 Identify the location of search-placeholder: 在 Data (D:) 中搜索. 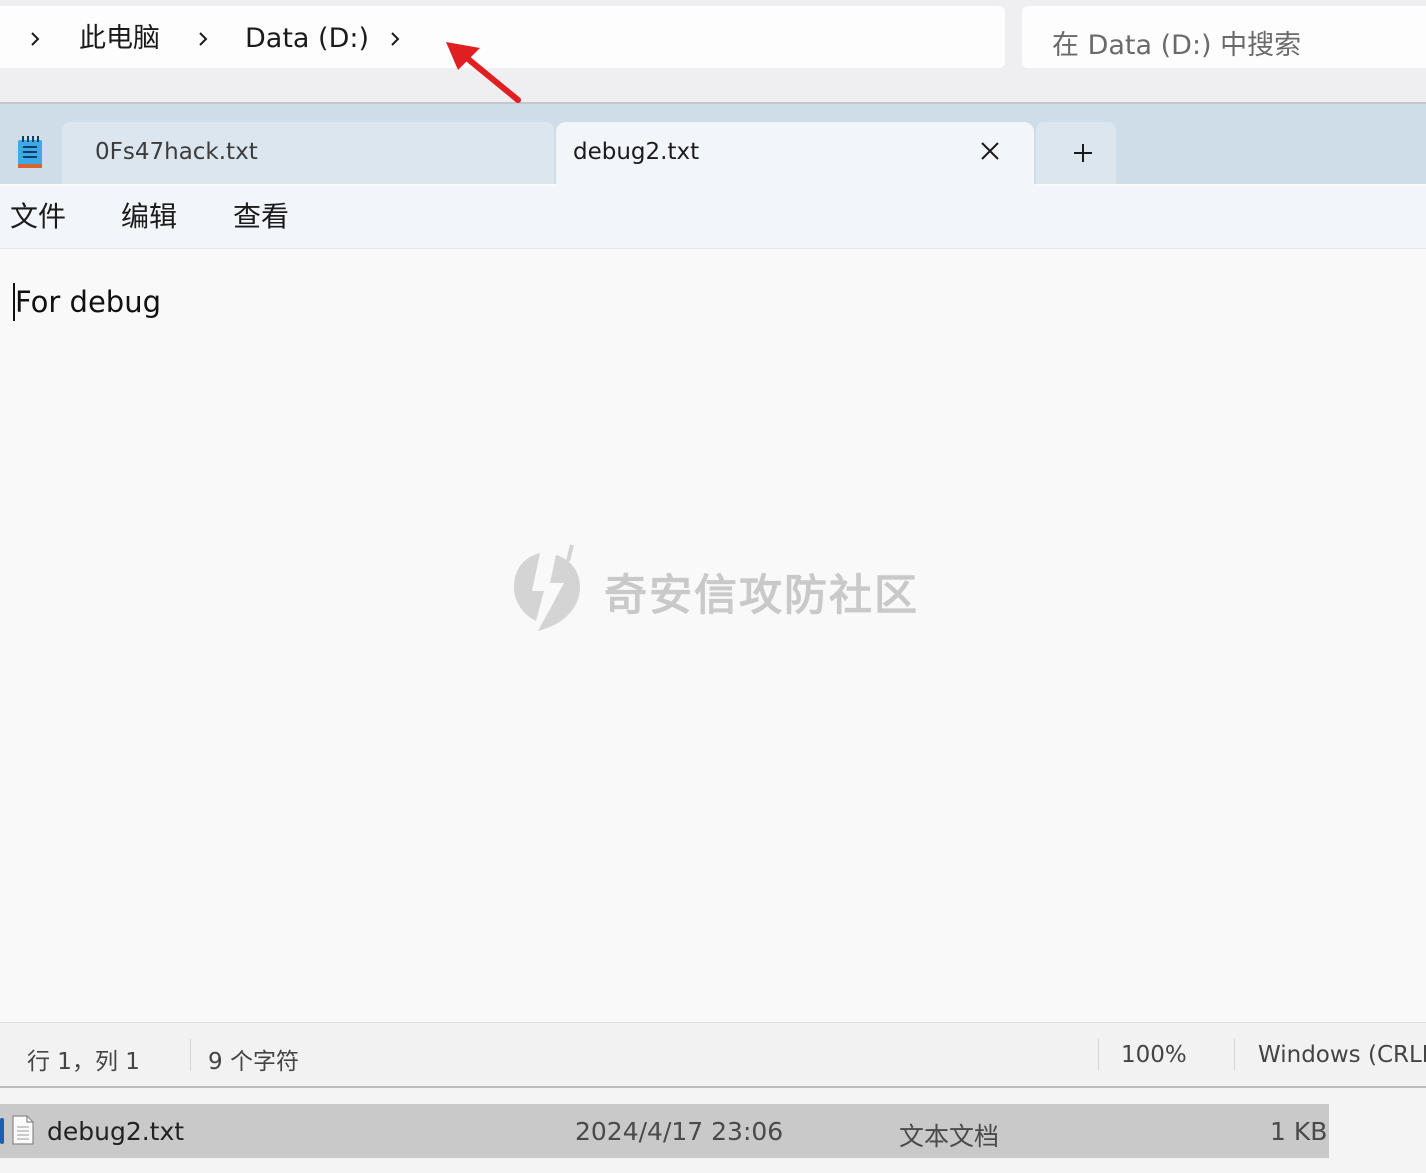
(1177, 45).